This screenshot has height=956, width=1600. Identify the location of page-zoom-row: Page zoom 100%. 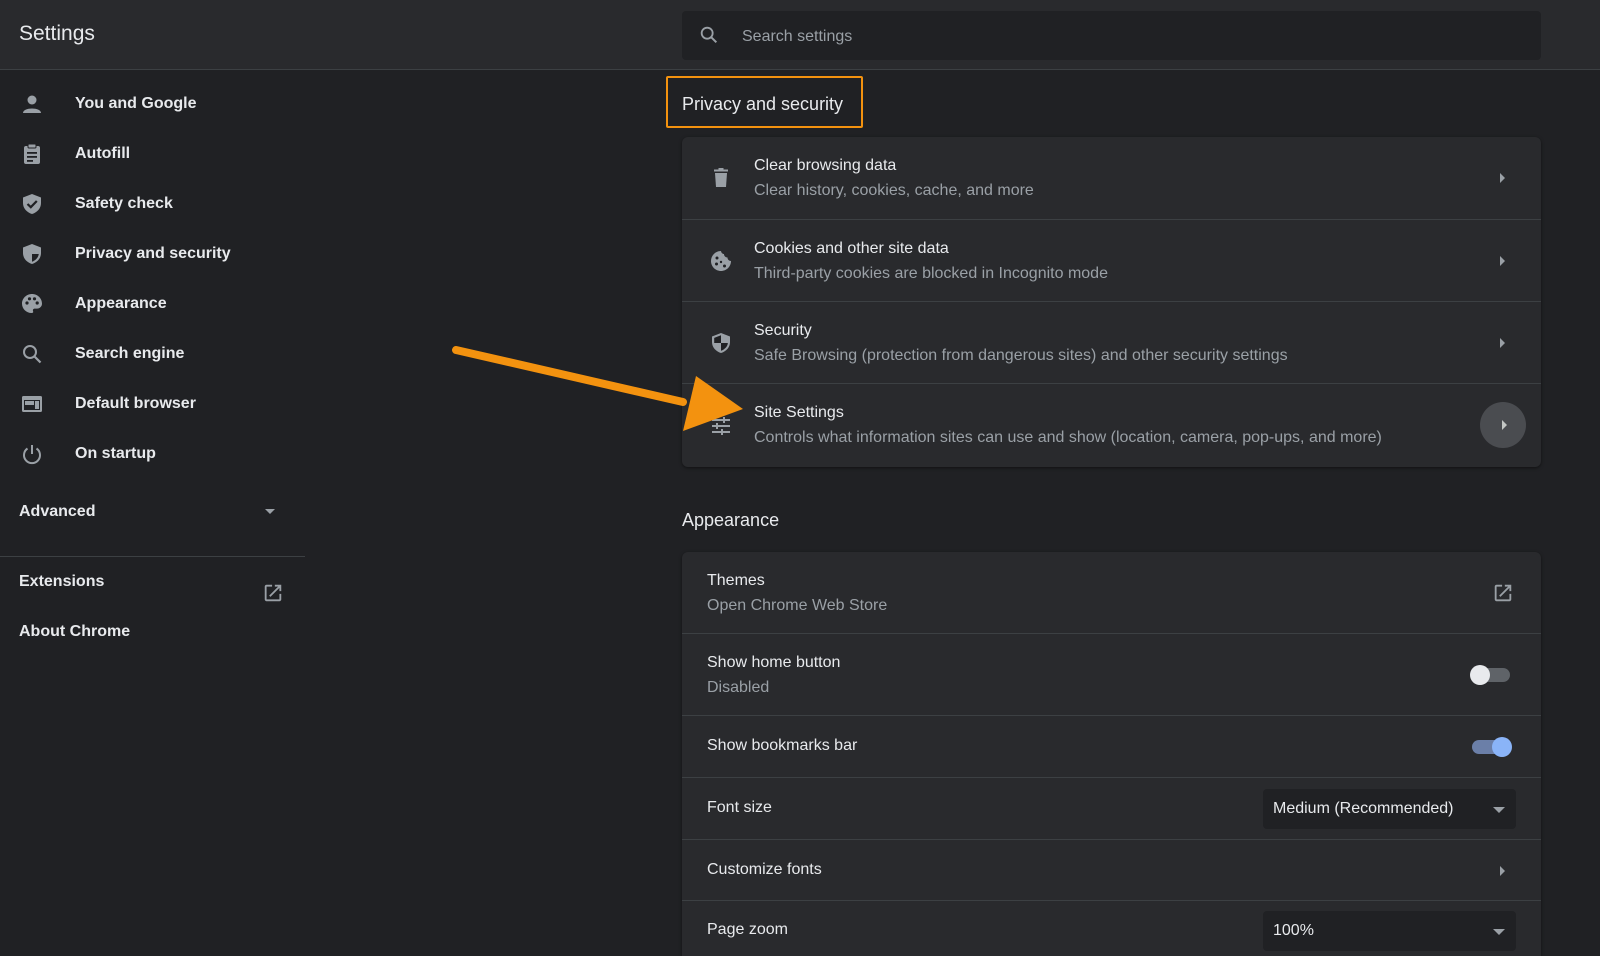
(1111, 928).